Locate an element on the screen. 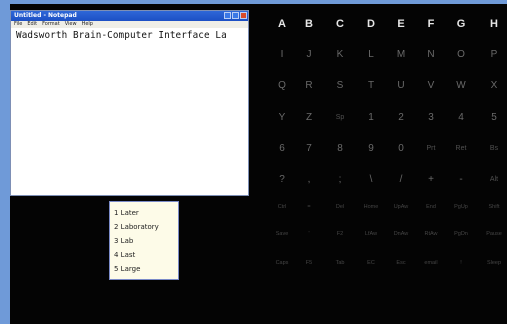 This screenshot has width=507, height=324. close-icon is located at coordinates (243, 15).